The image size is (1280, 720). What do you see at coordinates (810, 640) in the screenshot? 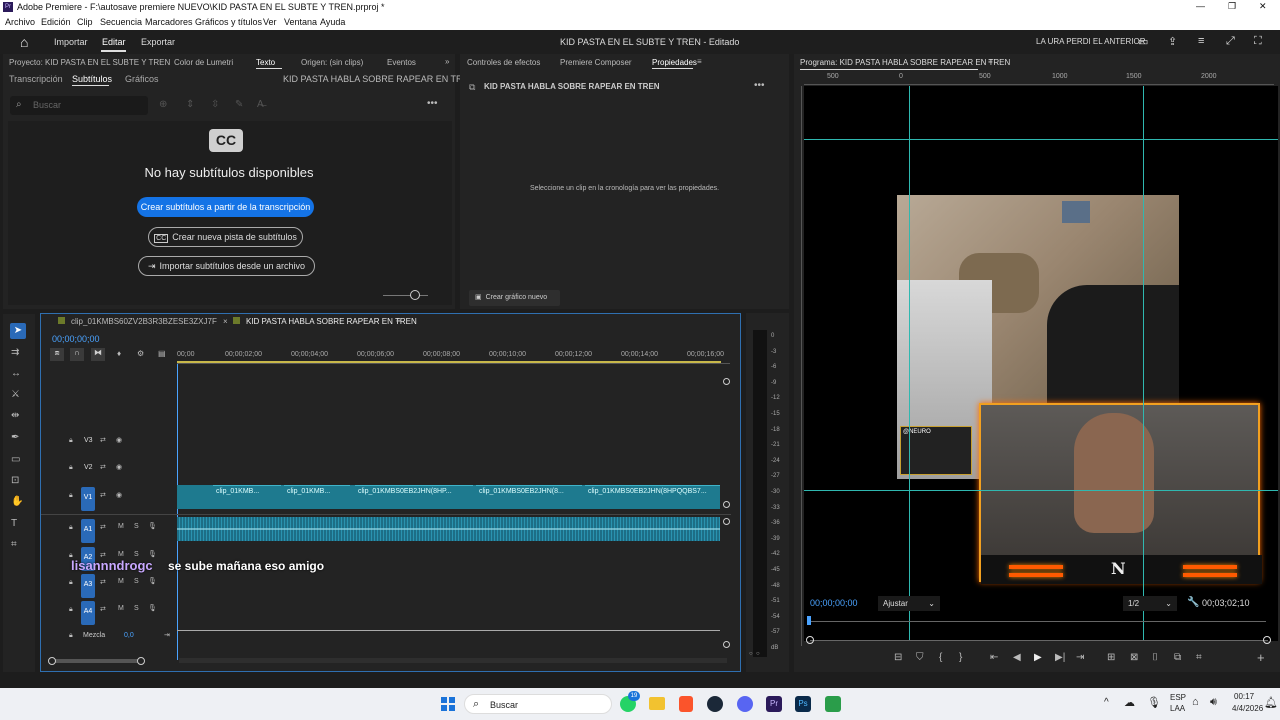
I see `zoom-scroll-handle-left` at bounding box center [810, 640].